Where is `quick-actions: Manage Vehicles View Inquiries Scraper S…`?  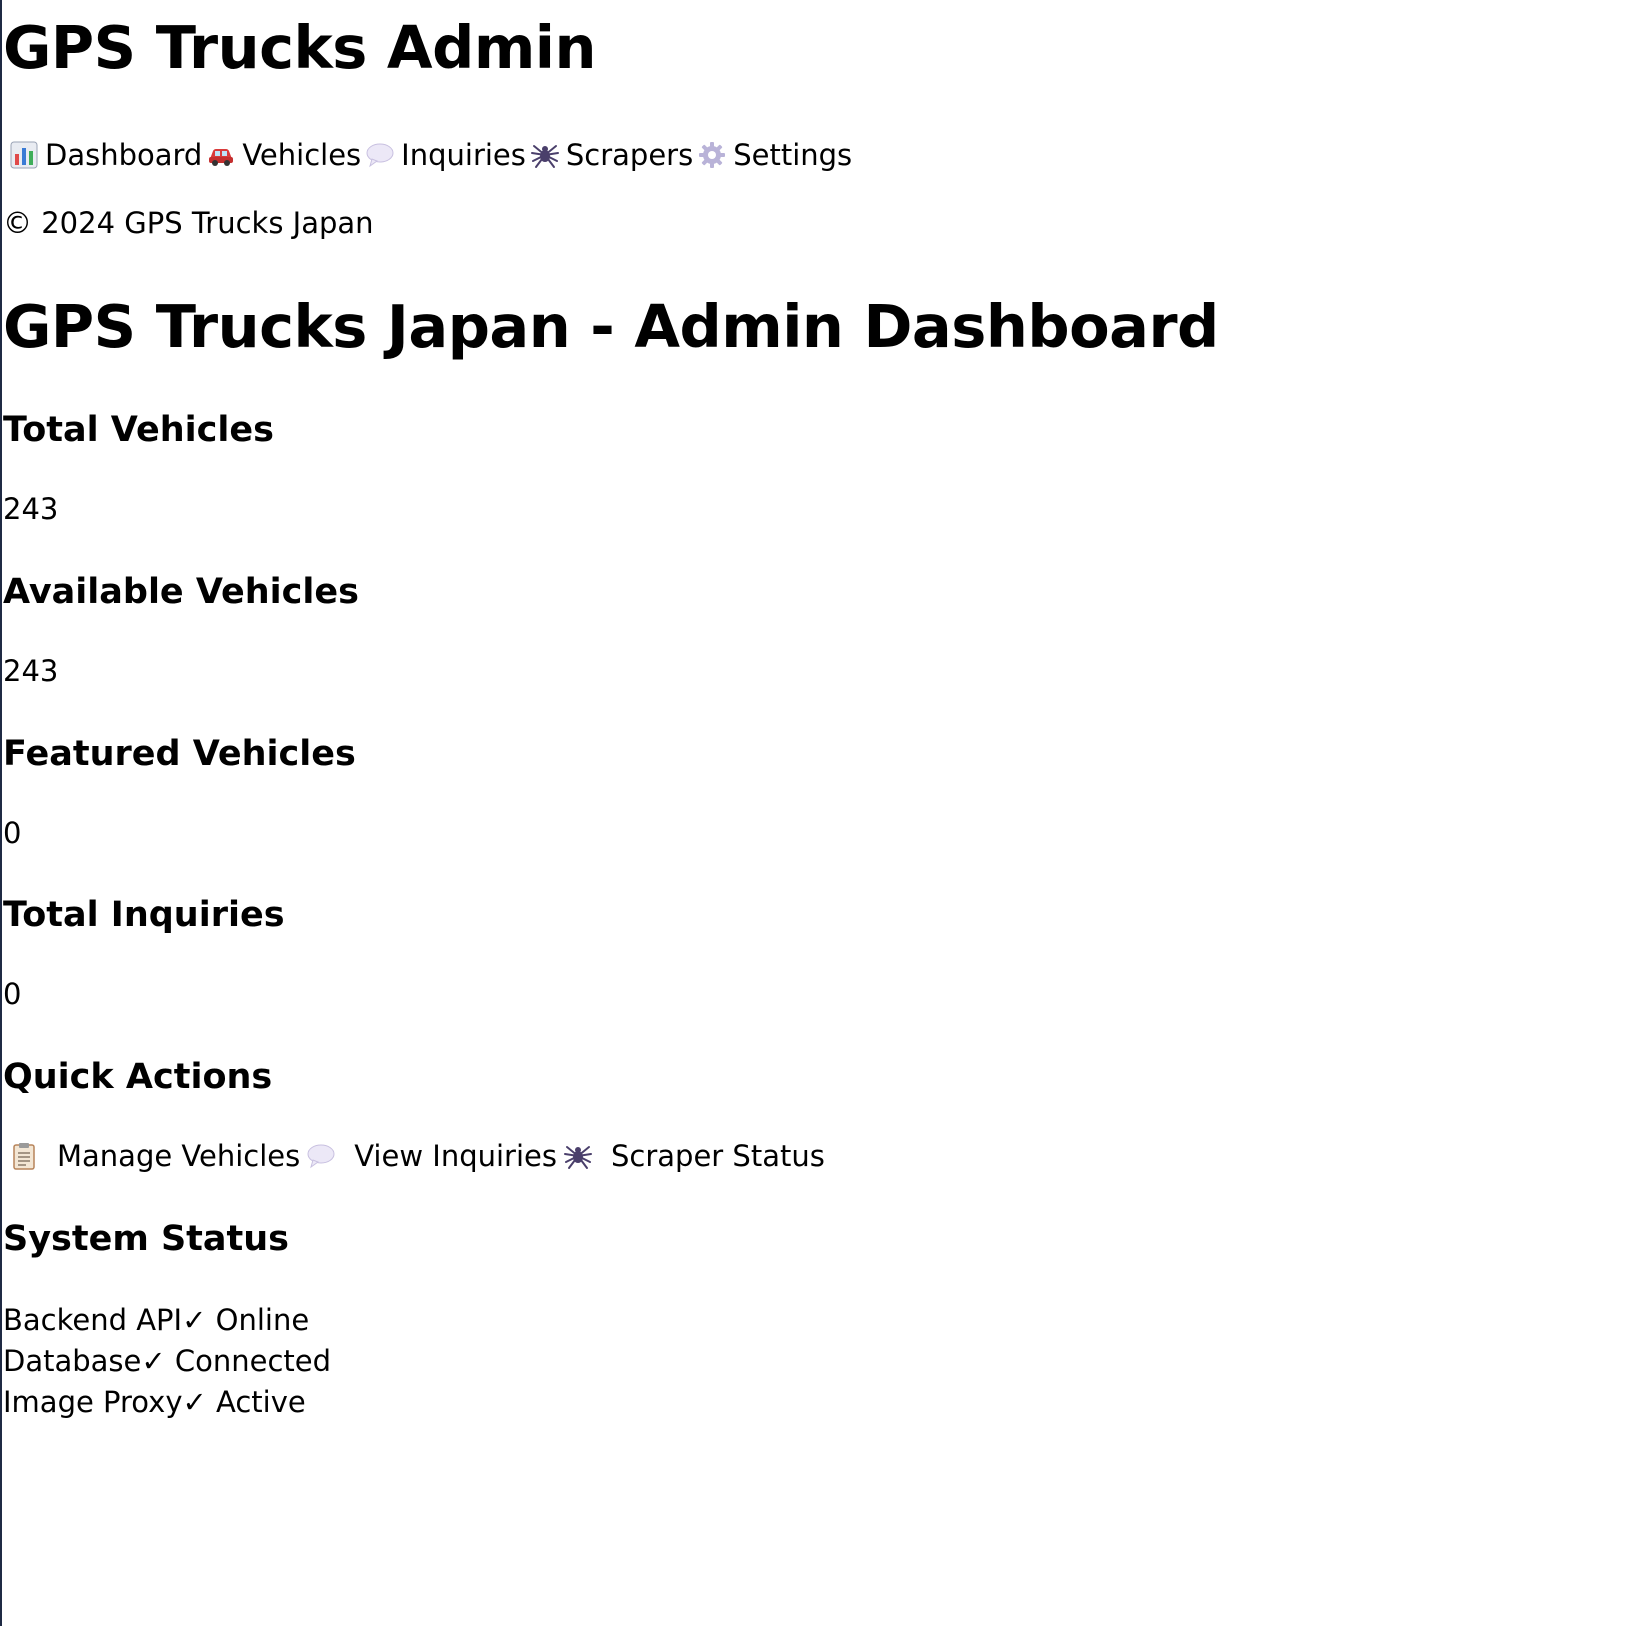 quick-actions: Manage Vehicles View Inquiries Scraper S… is located at coordinates (418, 1156).